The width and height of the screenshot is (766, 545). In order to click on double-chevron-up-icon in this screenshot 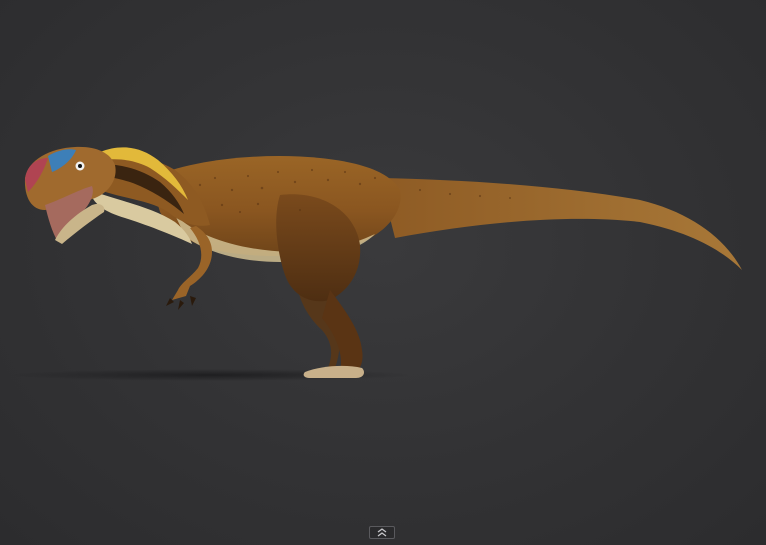, I will do `click(382, 532)`.